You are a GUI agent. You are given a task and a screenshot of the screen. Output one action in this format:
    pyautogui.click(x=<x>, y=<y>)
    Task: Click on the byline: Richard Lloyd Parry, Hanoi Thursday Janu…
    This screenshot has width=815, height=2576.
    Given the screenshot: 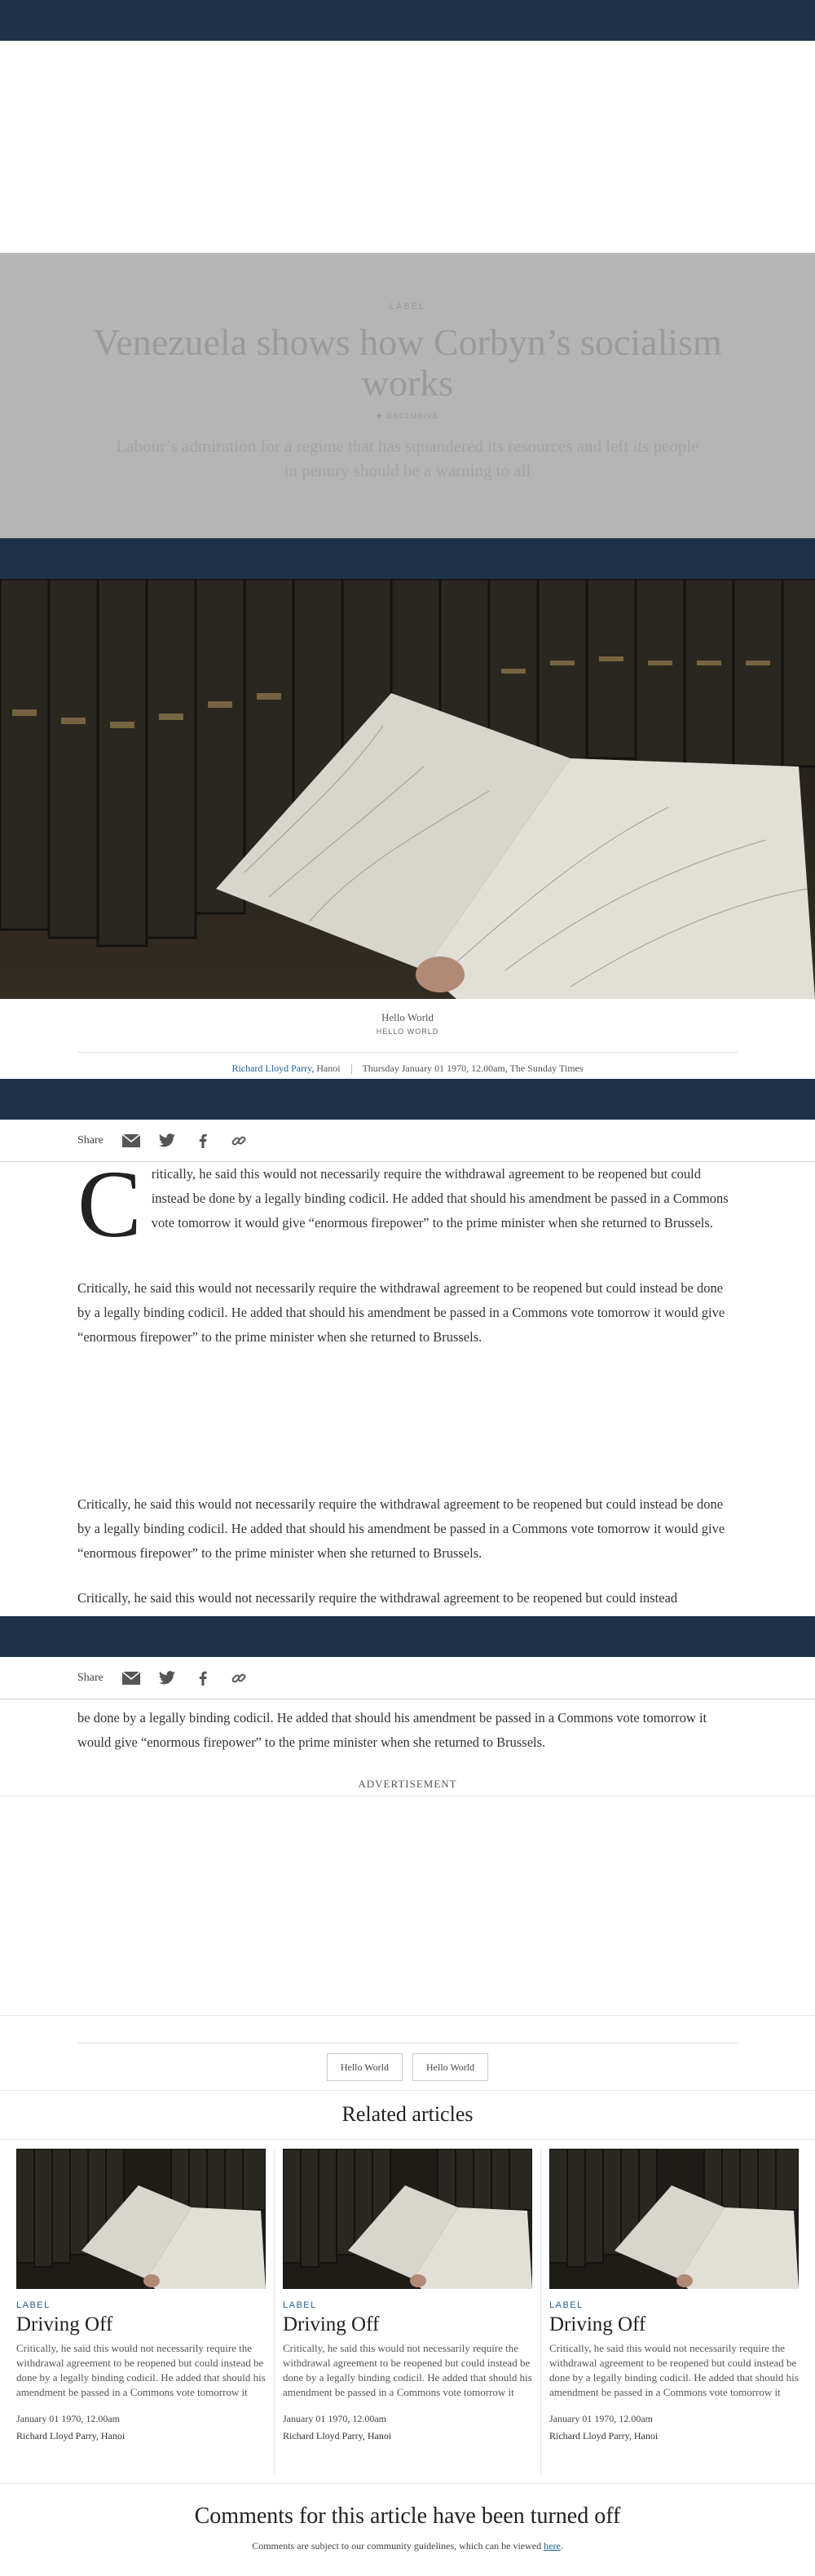 What is the action you would take?
    pyautogui.click(x=407, y=1069)
    